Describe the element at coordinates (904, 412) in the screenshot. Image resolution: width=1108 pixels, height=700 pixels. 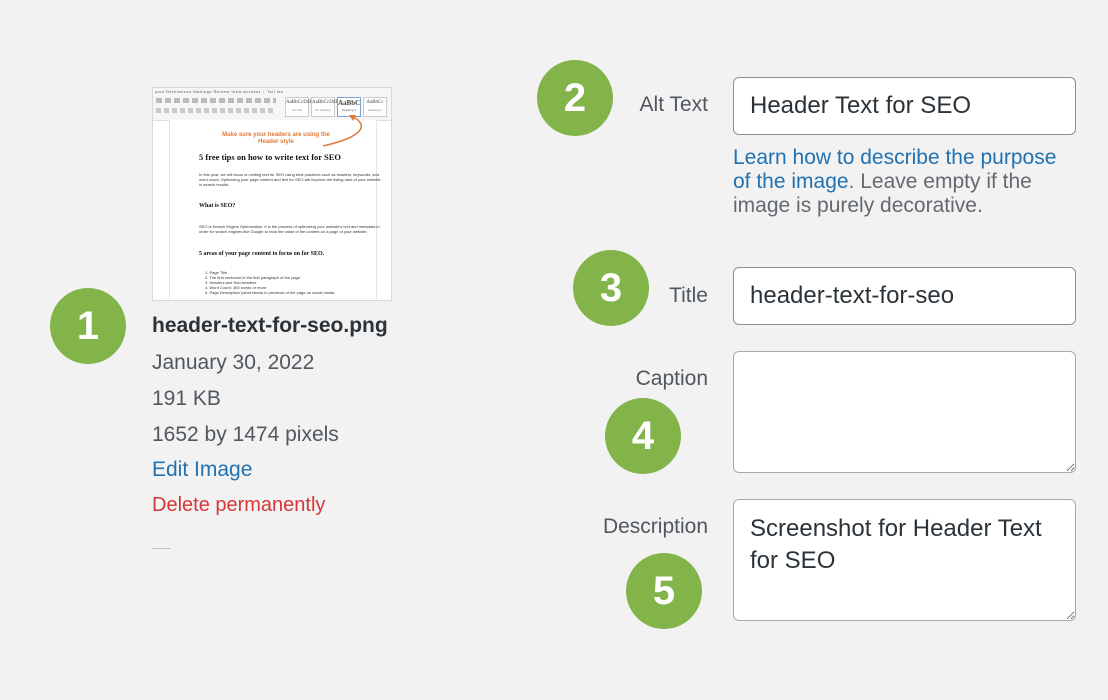
I see `caption-textarea` at that location.